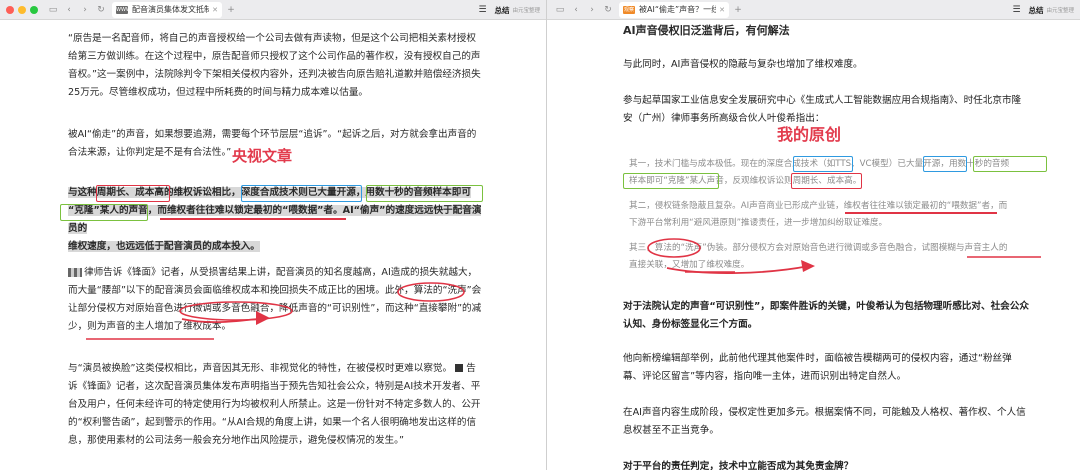 The width and height of the screenshot is (1080, 470). I want to click on favicon-icon: 观察, so click(629, 9).